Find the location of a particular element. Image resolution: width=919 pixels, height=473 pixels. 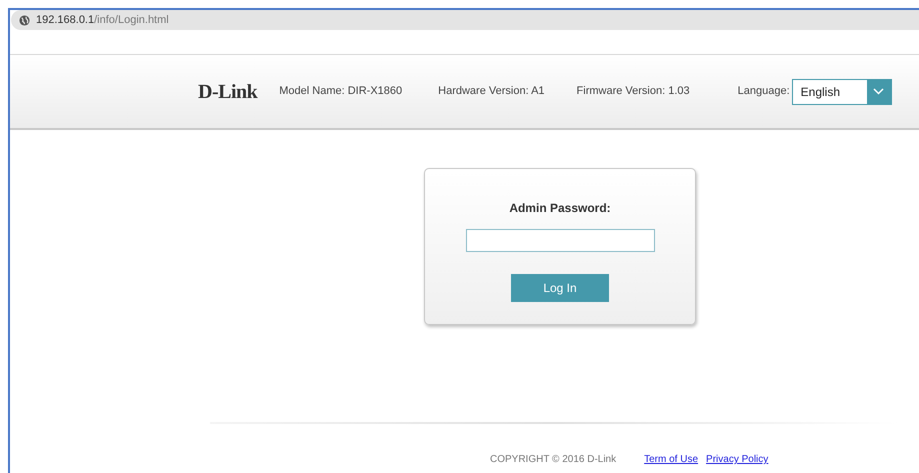

url-text: 192.168.0.1/info/Login.html is located at coordinates (102, 20).